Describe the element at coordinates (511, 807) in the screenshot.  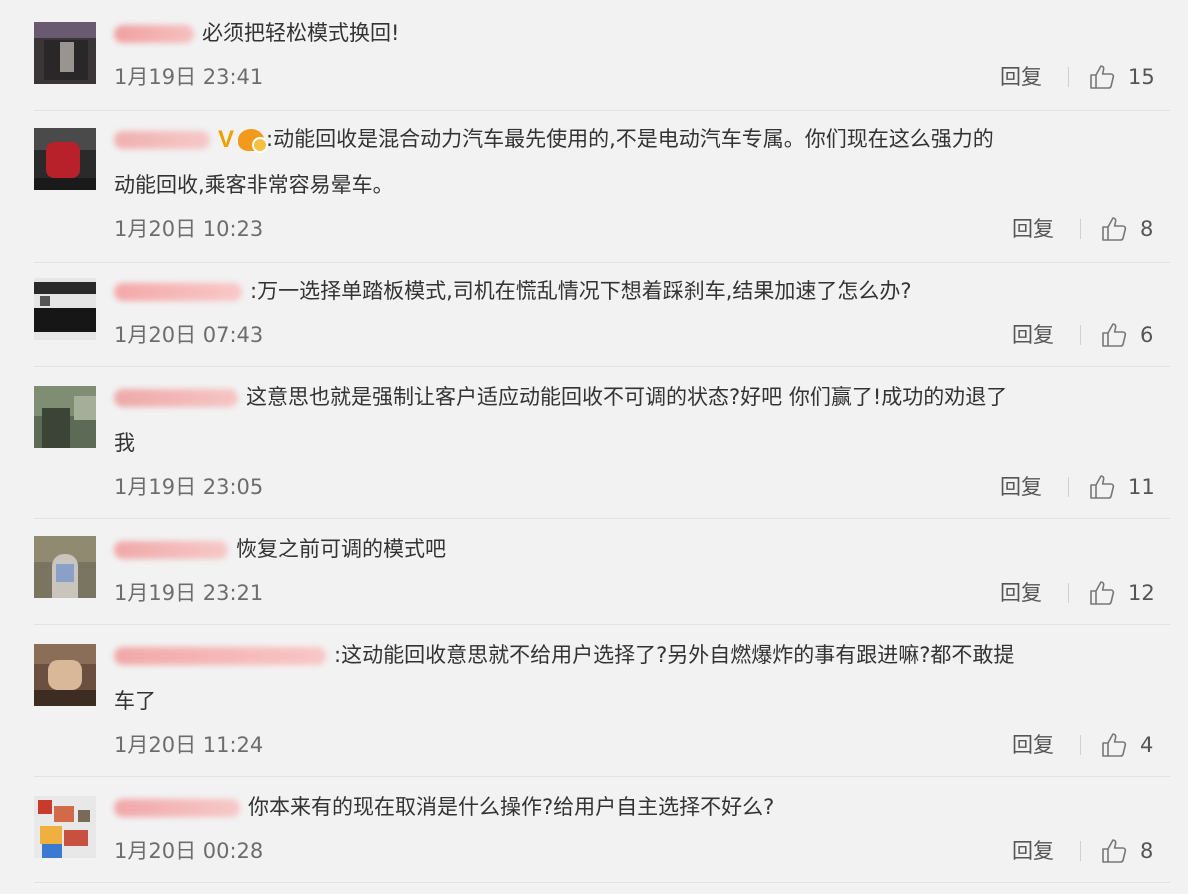
I see `comment-text: 你本来有的现在取消是什么操作?给用户自主选择不好么?` at that location.